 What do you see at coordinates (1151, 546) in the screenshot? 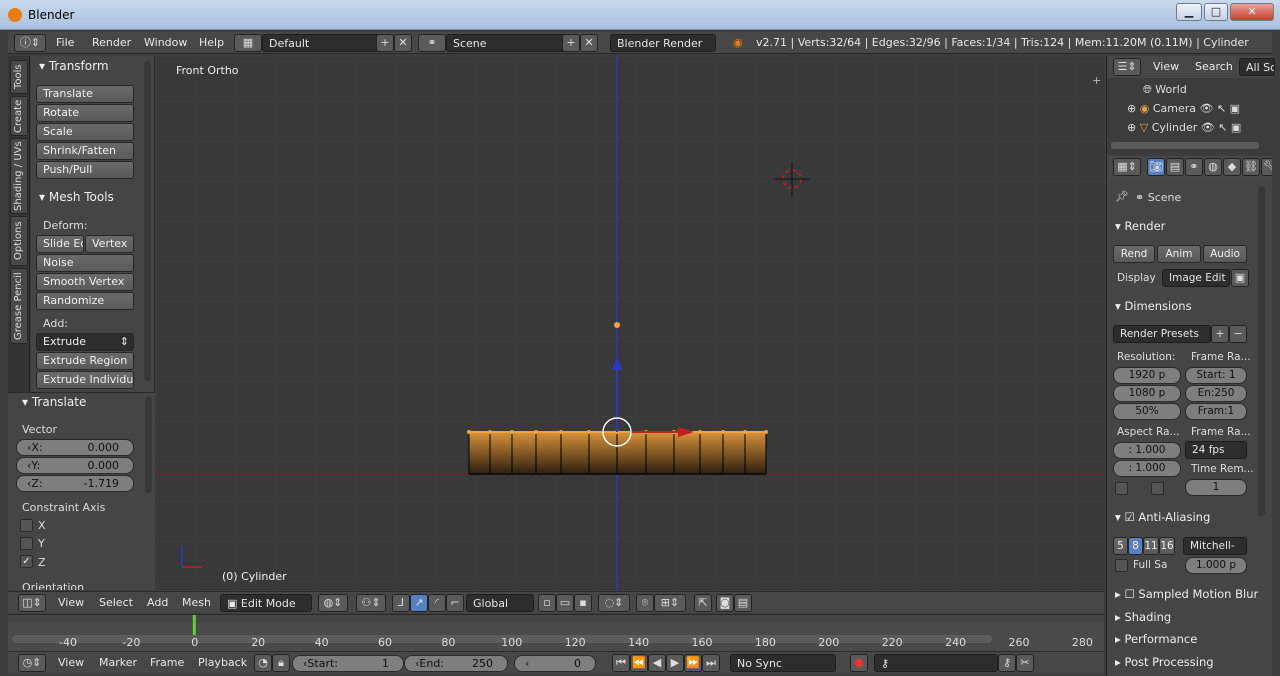
I see `aa-samples-11: 11` at bounding box center [1151, 546].